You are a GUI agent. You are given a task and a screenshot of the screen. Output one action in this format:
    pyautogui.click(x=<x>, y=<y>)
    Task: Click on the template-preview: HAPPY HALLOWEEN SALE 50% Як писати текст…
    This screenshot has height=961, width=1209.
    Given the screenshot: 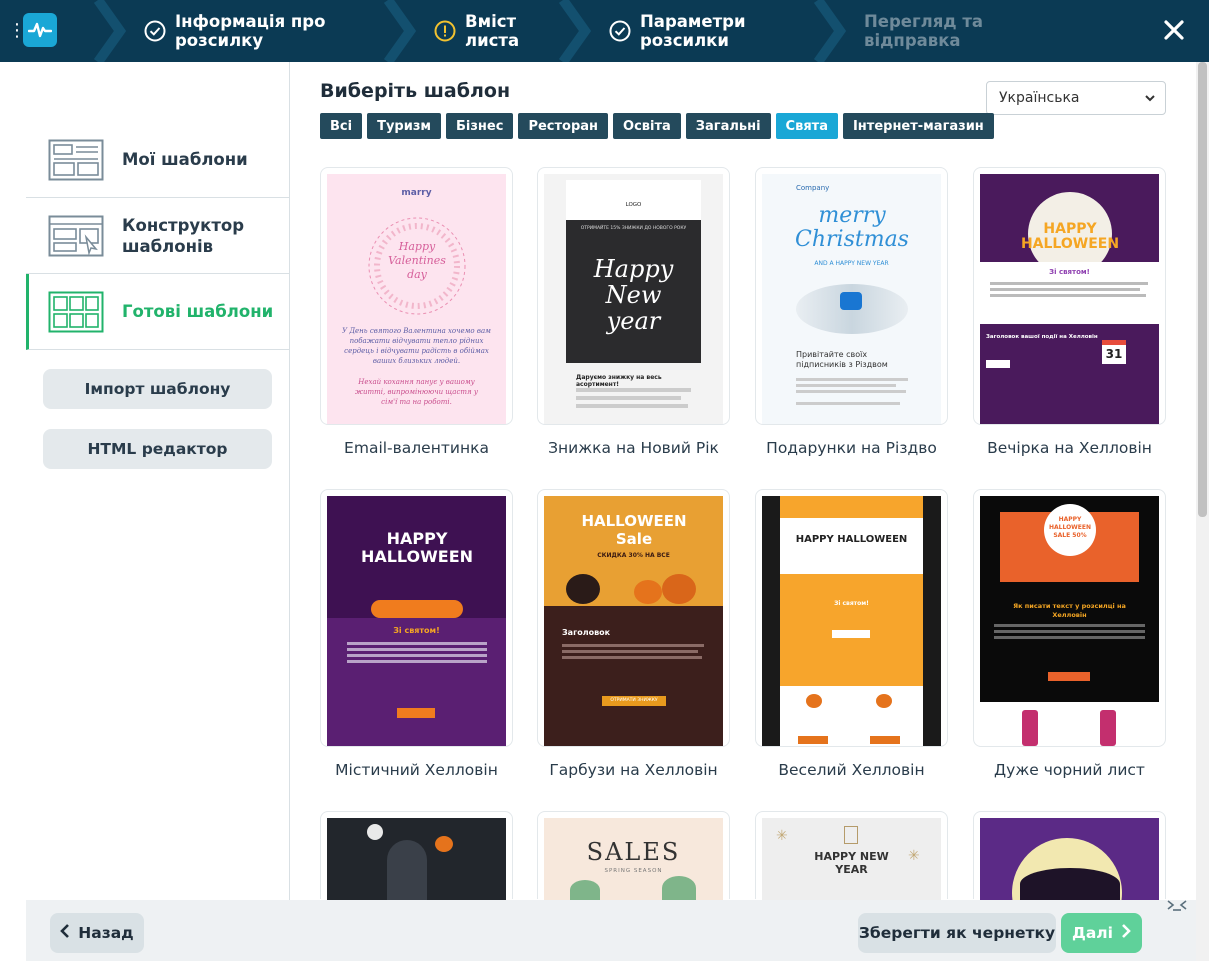 What is the action you would take?
    pyautogui.click(x=1069, y=621)
    